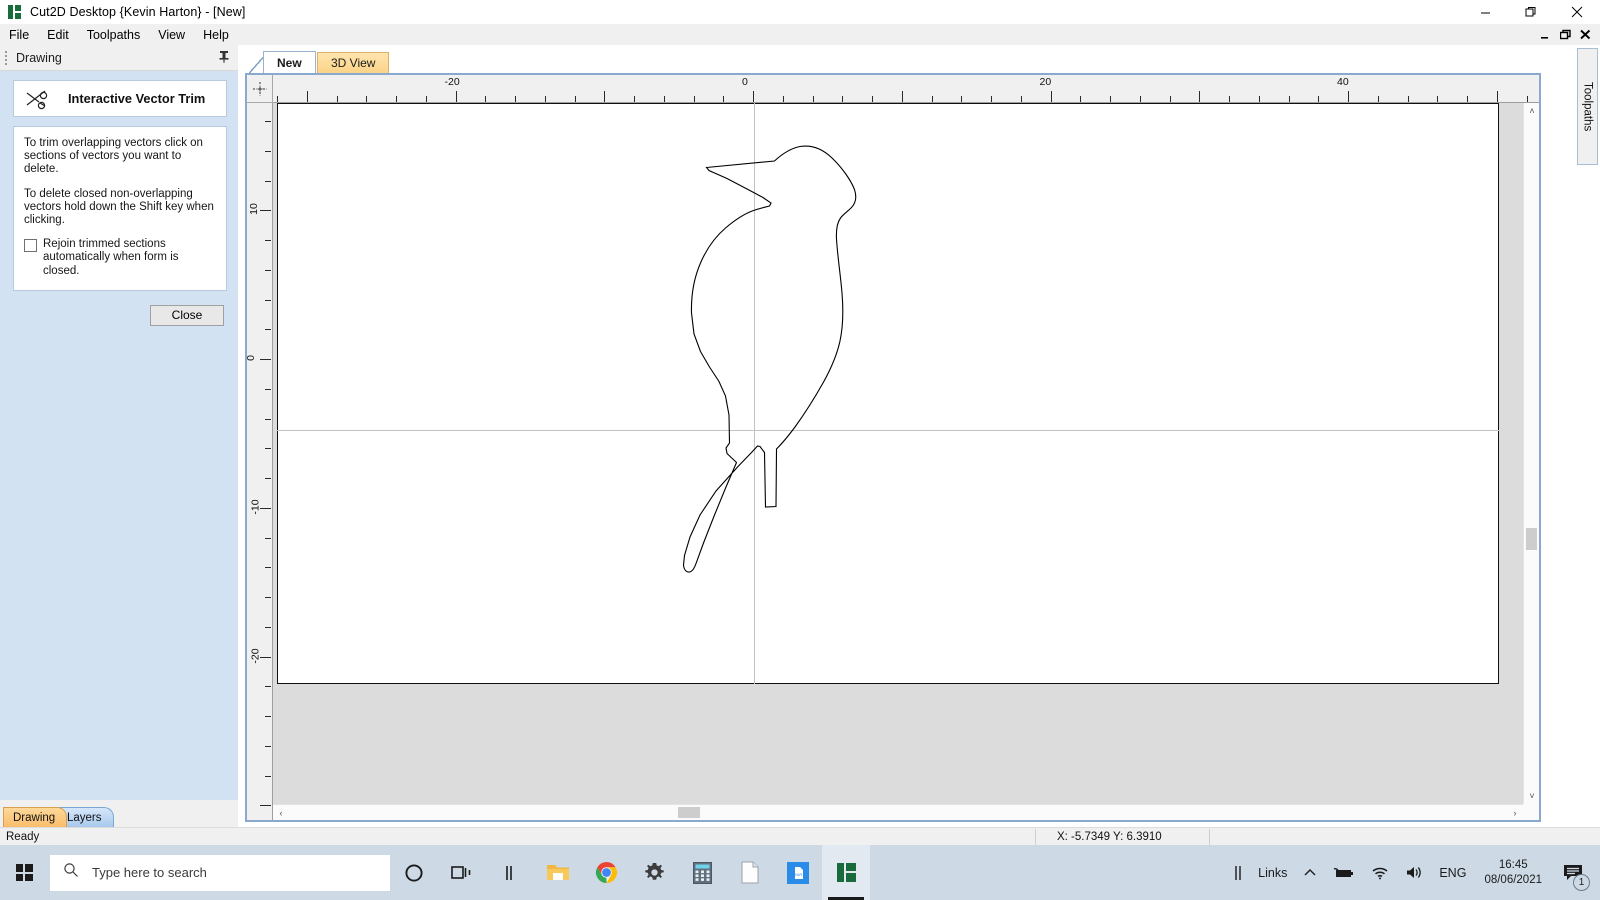  Describe the element at coordinates (220, 872) in the screenshot. I see `search-input: Type here to search` at that location.